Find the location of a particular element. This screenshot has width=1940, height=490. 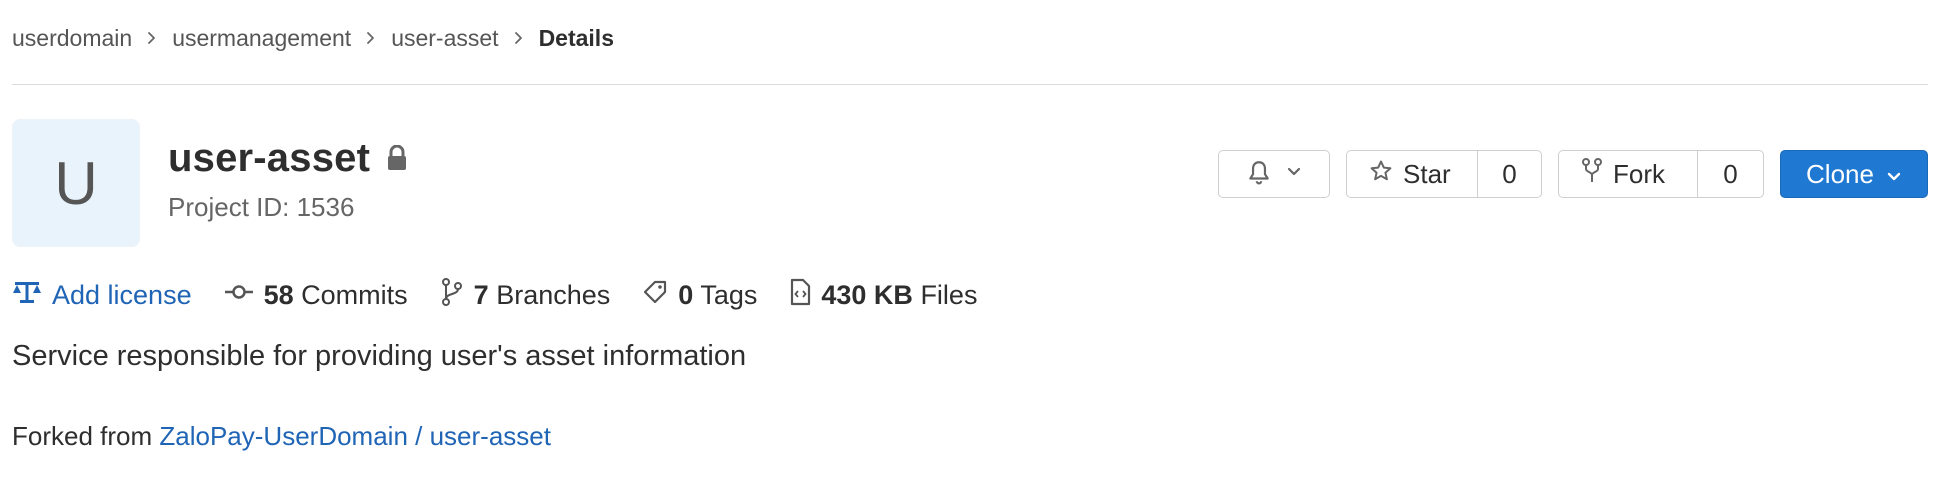

add-license-link: Add license is located at coordinates (102, 295).